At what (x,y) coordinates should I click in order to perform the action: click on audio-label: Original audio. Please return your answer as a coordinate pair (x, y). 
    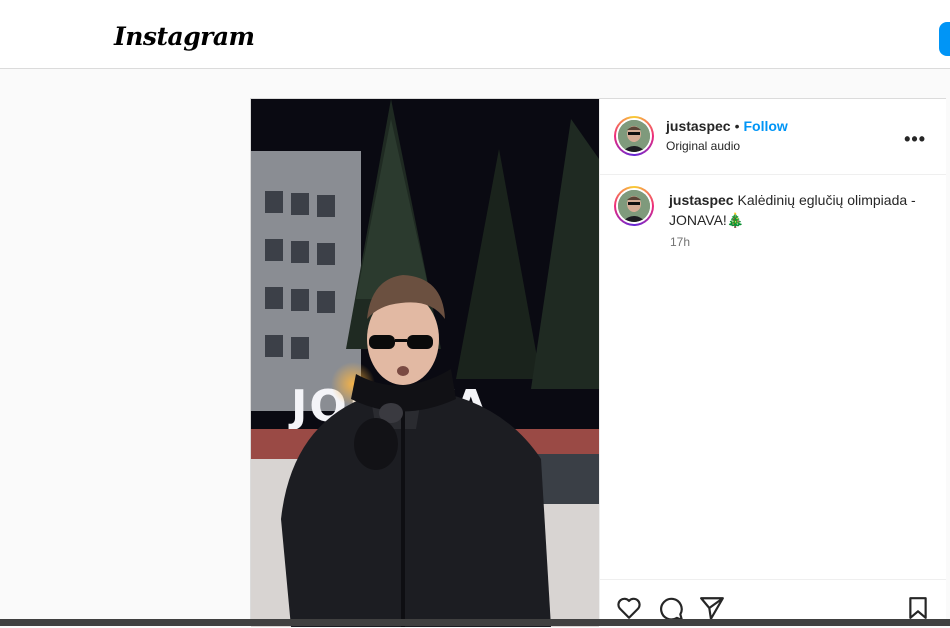
    Looking at the image, I should click on (703, 146).